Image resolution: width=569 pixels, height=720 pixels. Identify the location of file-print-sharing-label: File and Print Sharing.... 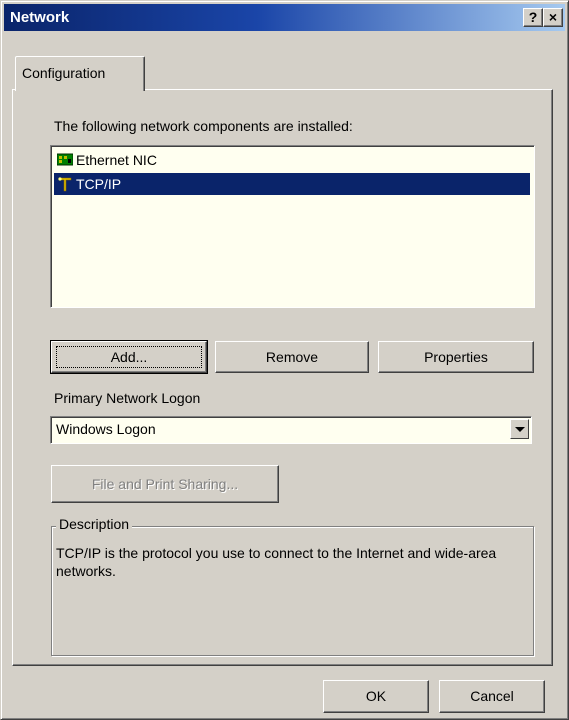
(165, 484).